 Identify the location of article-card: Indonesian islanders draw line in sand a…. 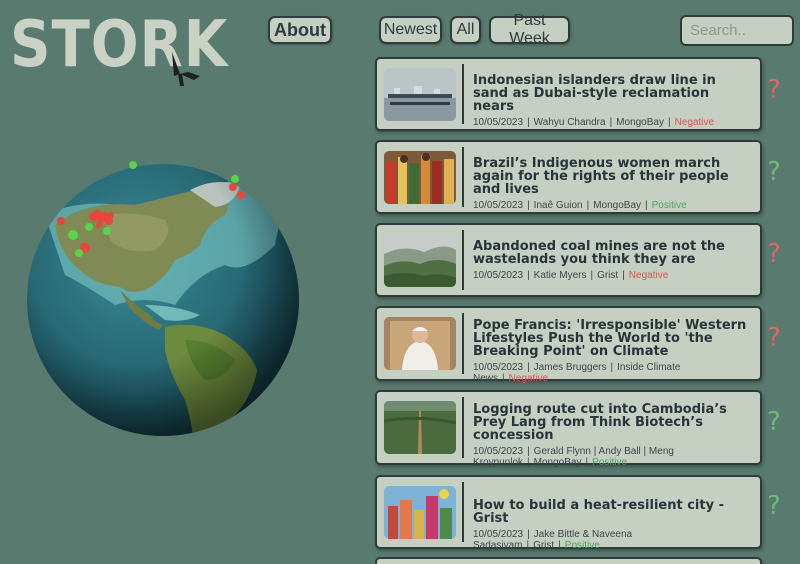
(568, 94).